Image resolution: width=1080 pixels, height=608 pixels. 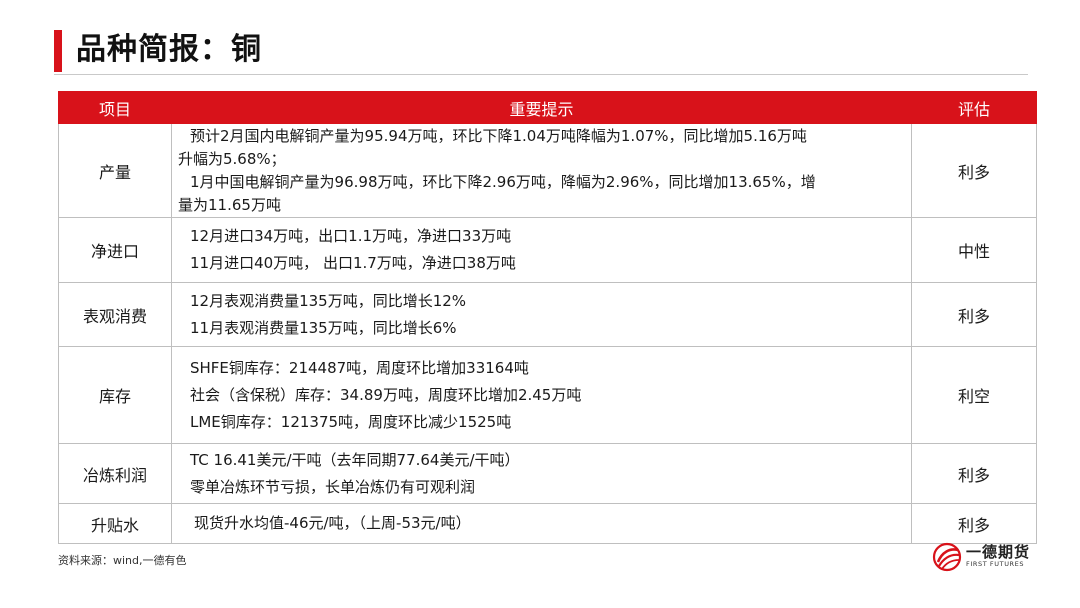 I want to click on hint-line: 12月表观消费量135万吨，同比增长12%, so click(x=328, y=300).